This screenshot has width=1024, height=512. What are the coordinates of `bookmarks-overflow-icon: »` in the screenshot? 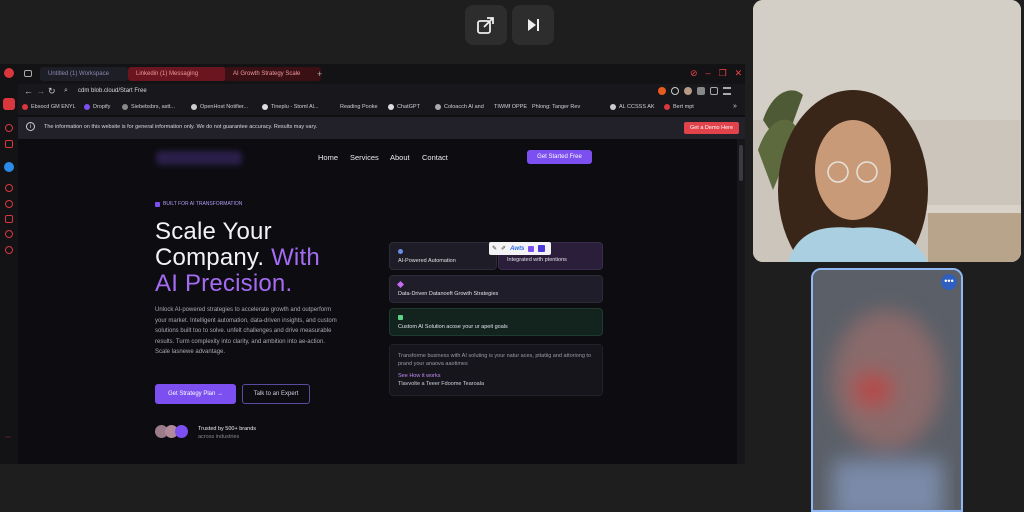 It's located at (735, 106).